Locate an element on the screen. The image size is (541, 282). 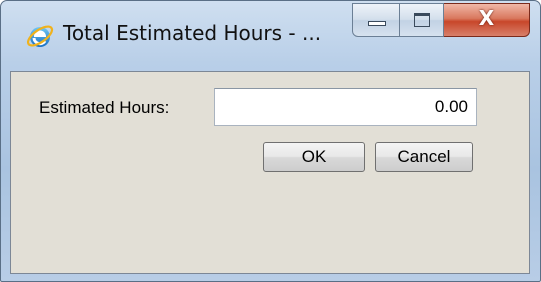
maximize-button is located at coordinates (422, 20).